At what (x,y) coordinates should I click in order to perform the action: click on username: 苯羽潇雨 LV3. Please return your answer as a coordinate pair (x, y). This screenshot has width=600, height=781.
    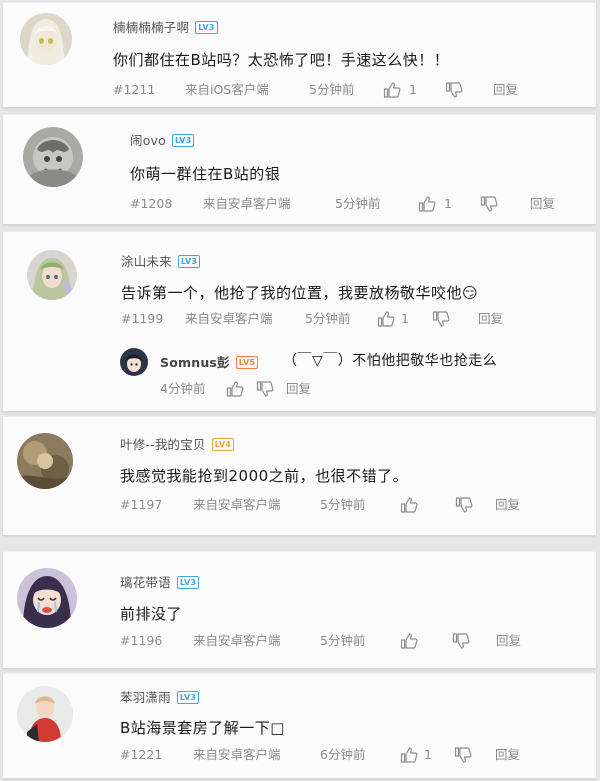
    Looking at the image, I should click on (160, 696).